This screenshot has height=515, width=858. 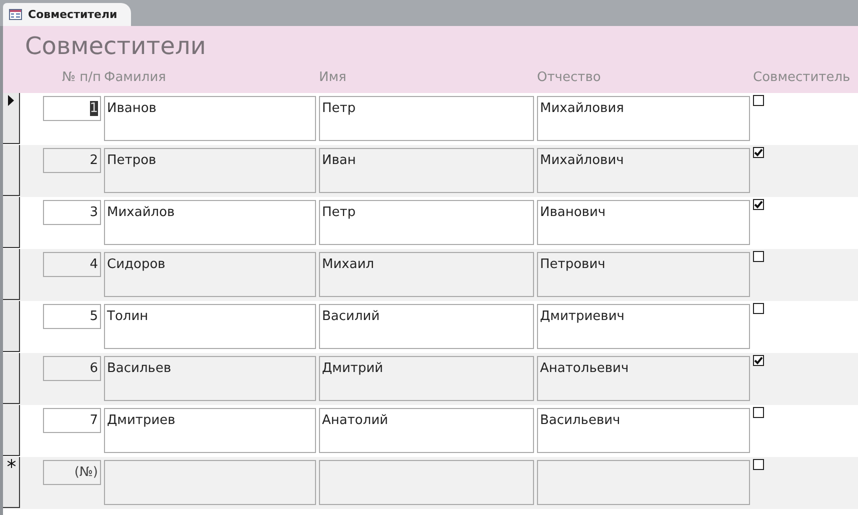 I want to click on first-name-field: Иван, so click(x=426, y=170).